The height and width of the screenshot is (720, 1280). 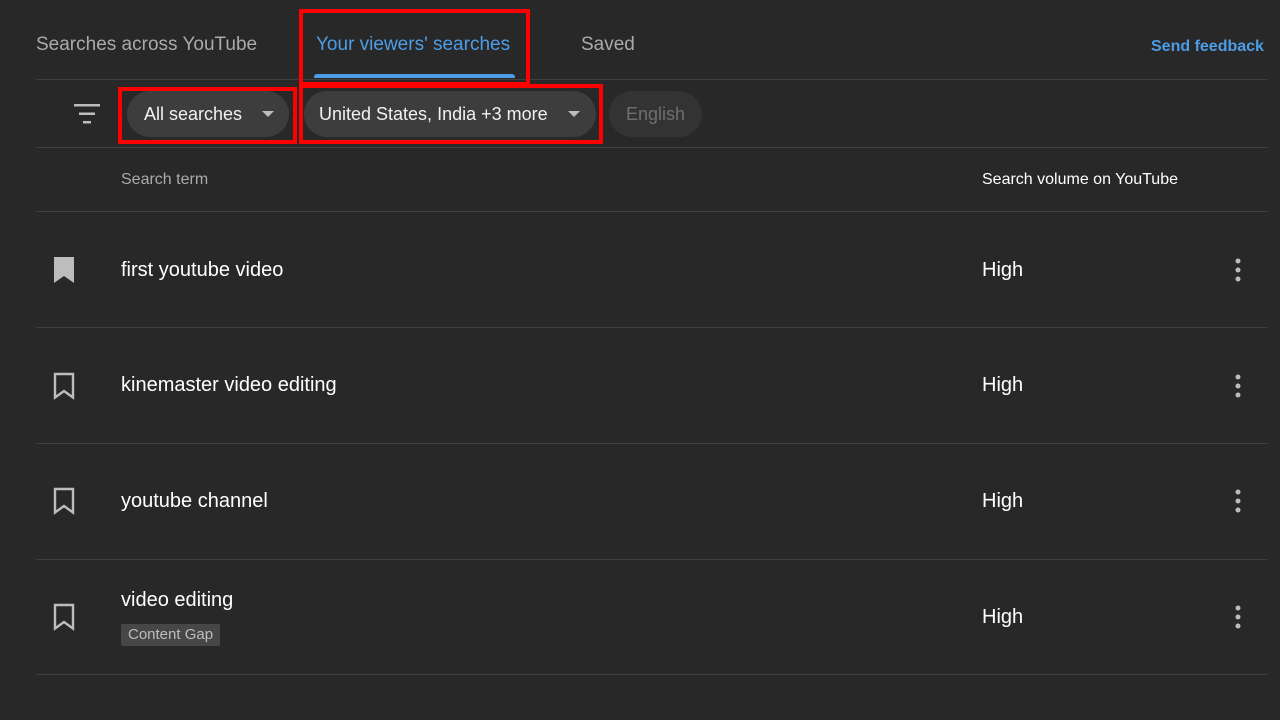 I want to click on filter-divider, so click(x=651, y=147).